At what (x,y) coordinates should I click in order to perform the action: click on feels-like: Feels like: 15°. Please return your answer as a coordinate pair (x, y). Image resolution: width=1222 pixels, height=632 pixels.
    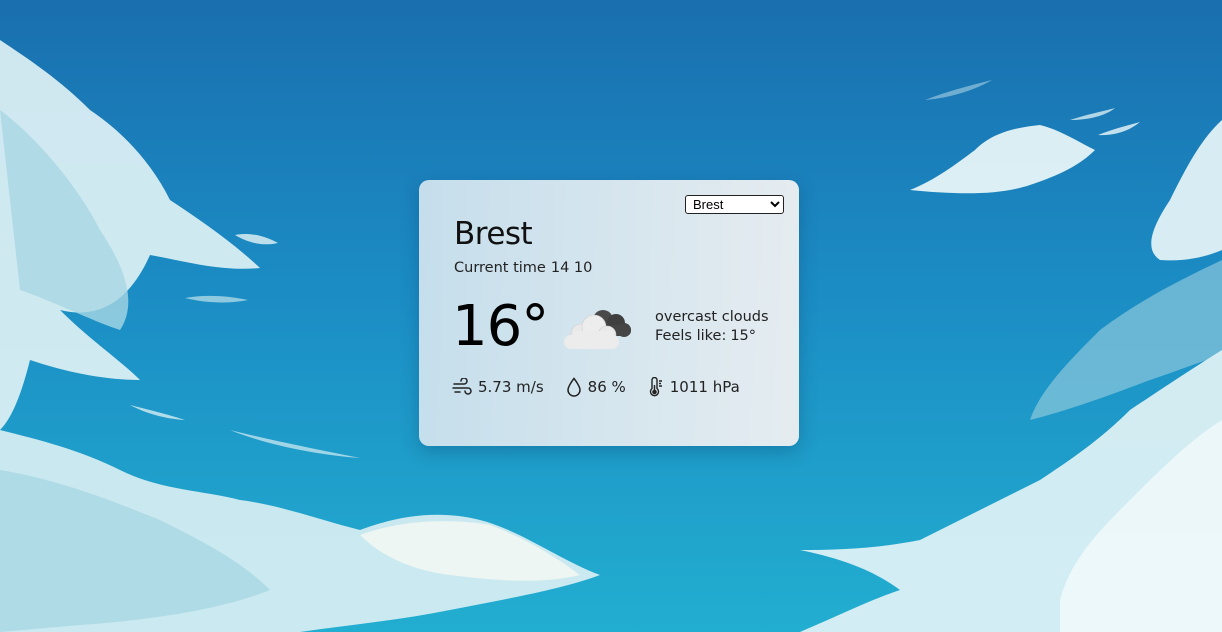
    Looking at the image, I should click on (712, 336).